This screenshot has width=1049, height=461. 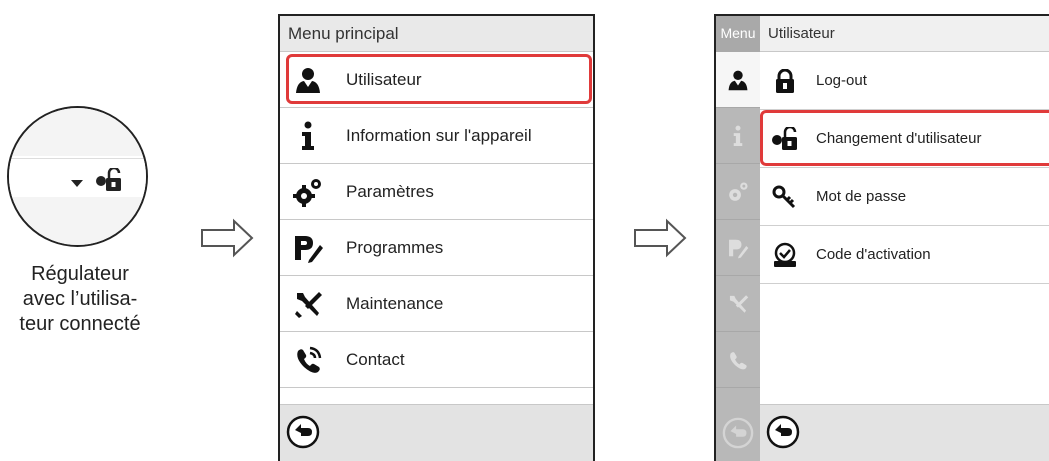 I want to click on menu-item-label: Information sur l'appareil, so click(x=439, y=135).